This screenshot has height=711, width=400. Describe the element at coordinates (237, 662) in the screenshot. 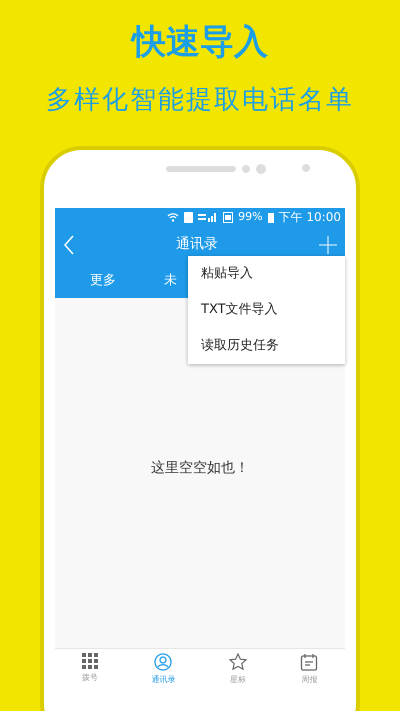

I see `star-icon` at that location.